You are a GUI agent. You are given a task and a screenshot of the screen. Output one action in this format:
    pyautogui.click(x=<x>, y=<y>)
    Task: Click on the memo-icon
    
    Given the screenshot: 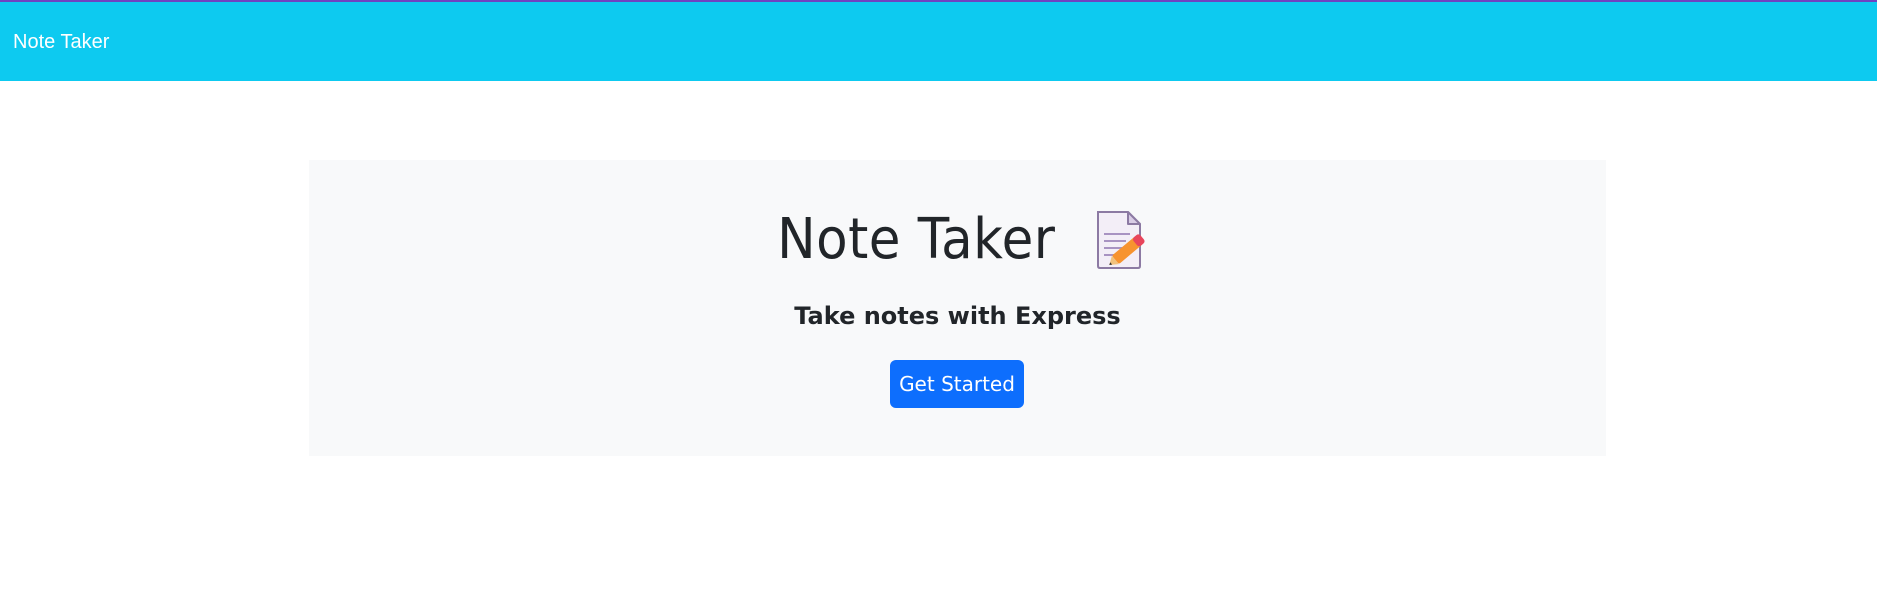 What is the action you would take?
    pyautogui.click(x=1122, y=240)
    